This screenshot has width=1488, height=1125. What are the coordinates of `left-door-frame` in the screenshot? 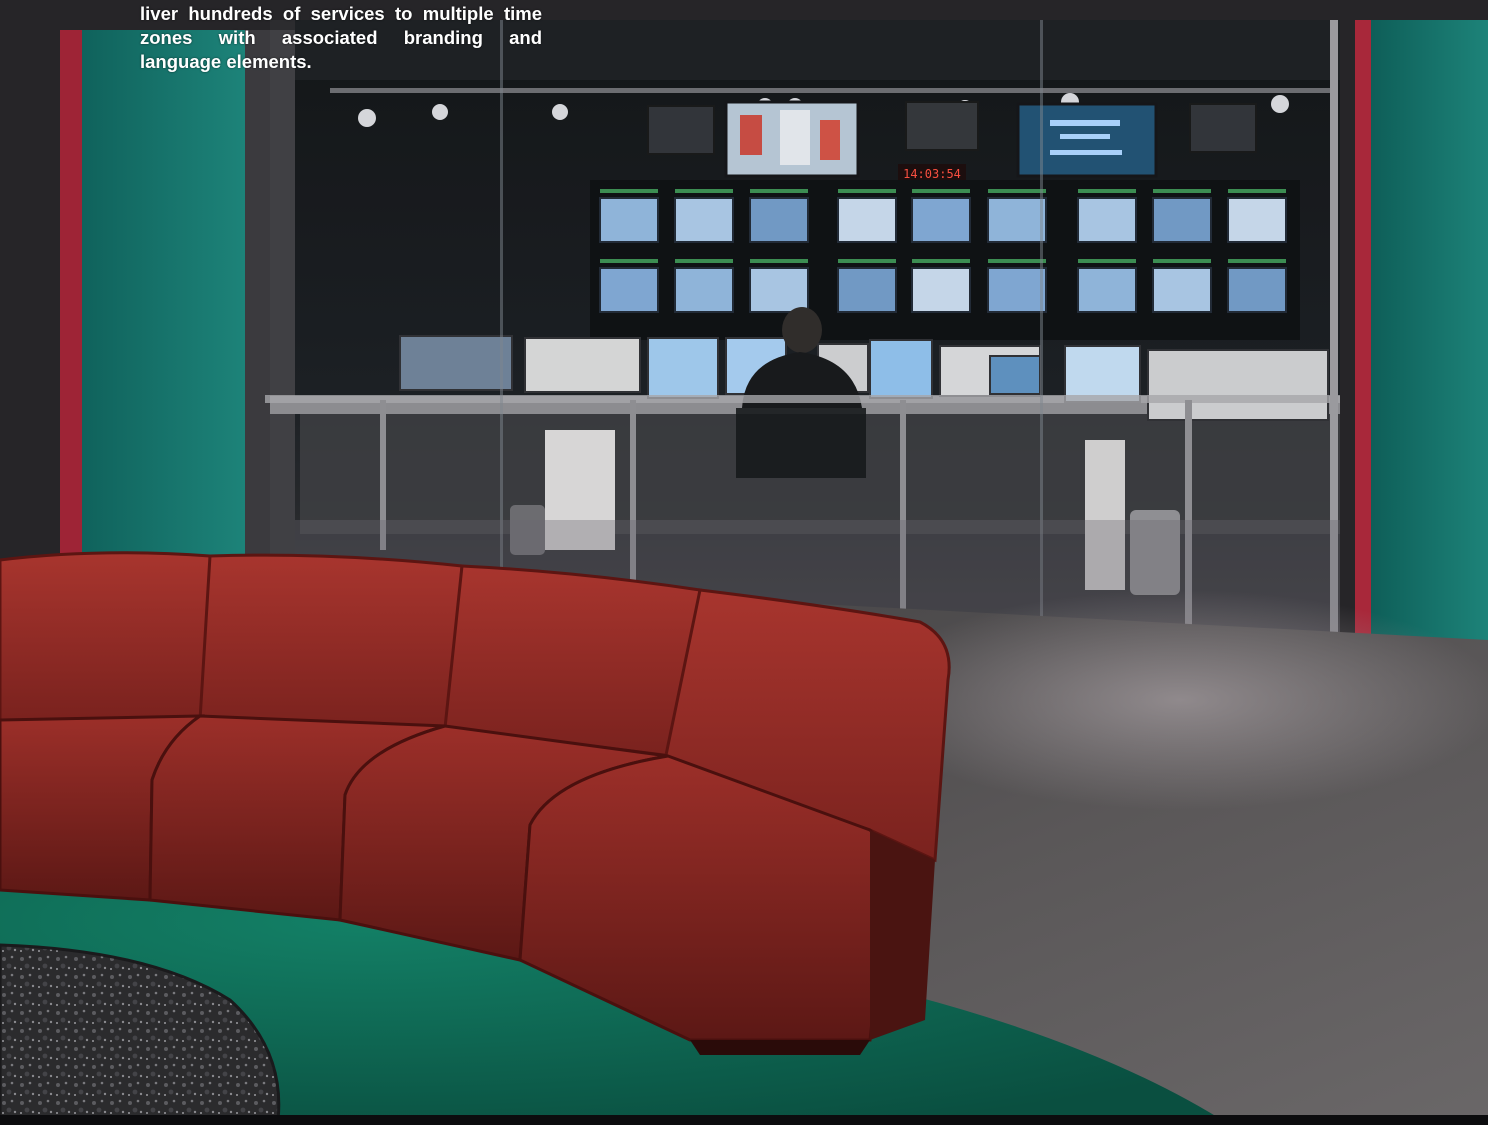 It's located at (71, 310).